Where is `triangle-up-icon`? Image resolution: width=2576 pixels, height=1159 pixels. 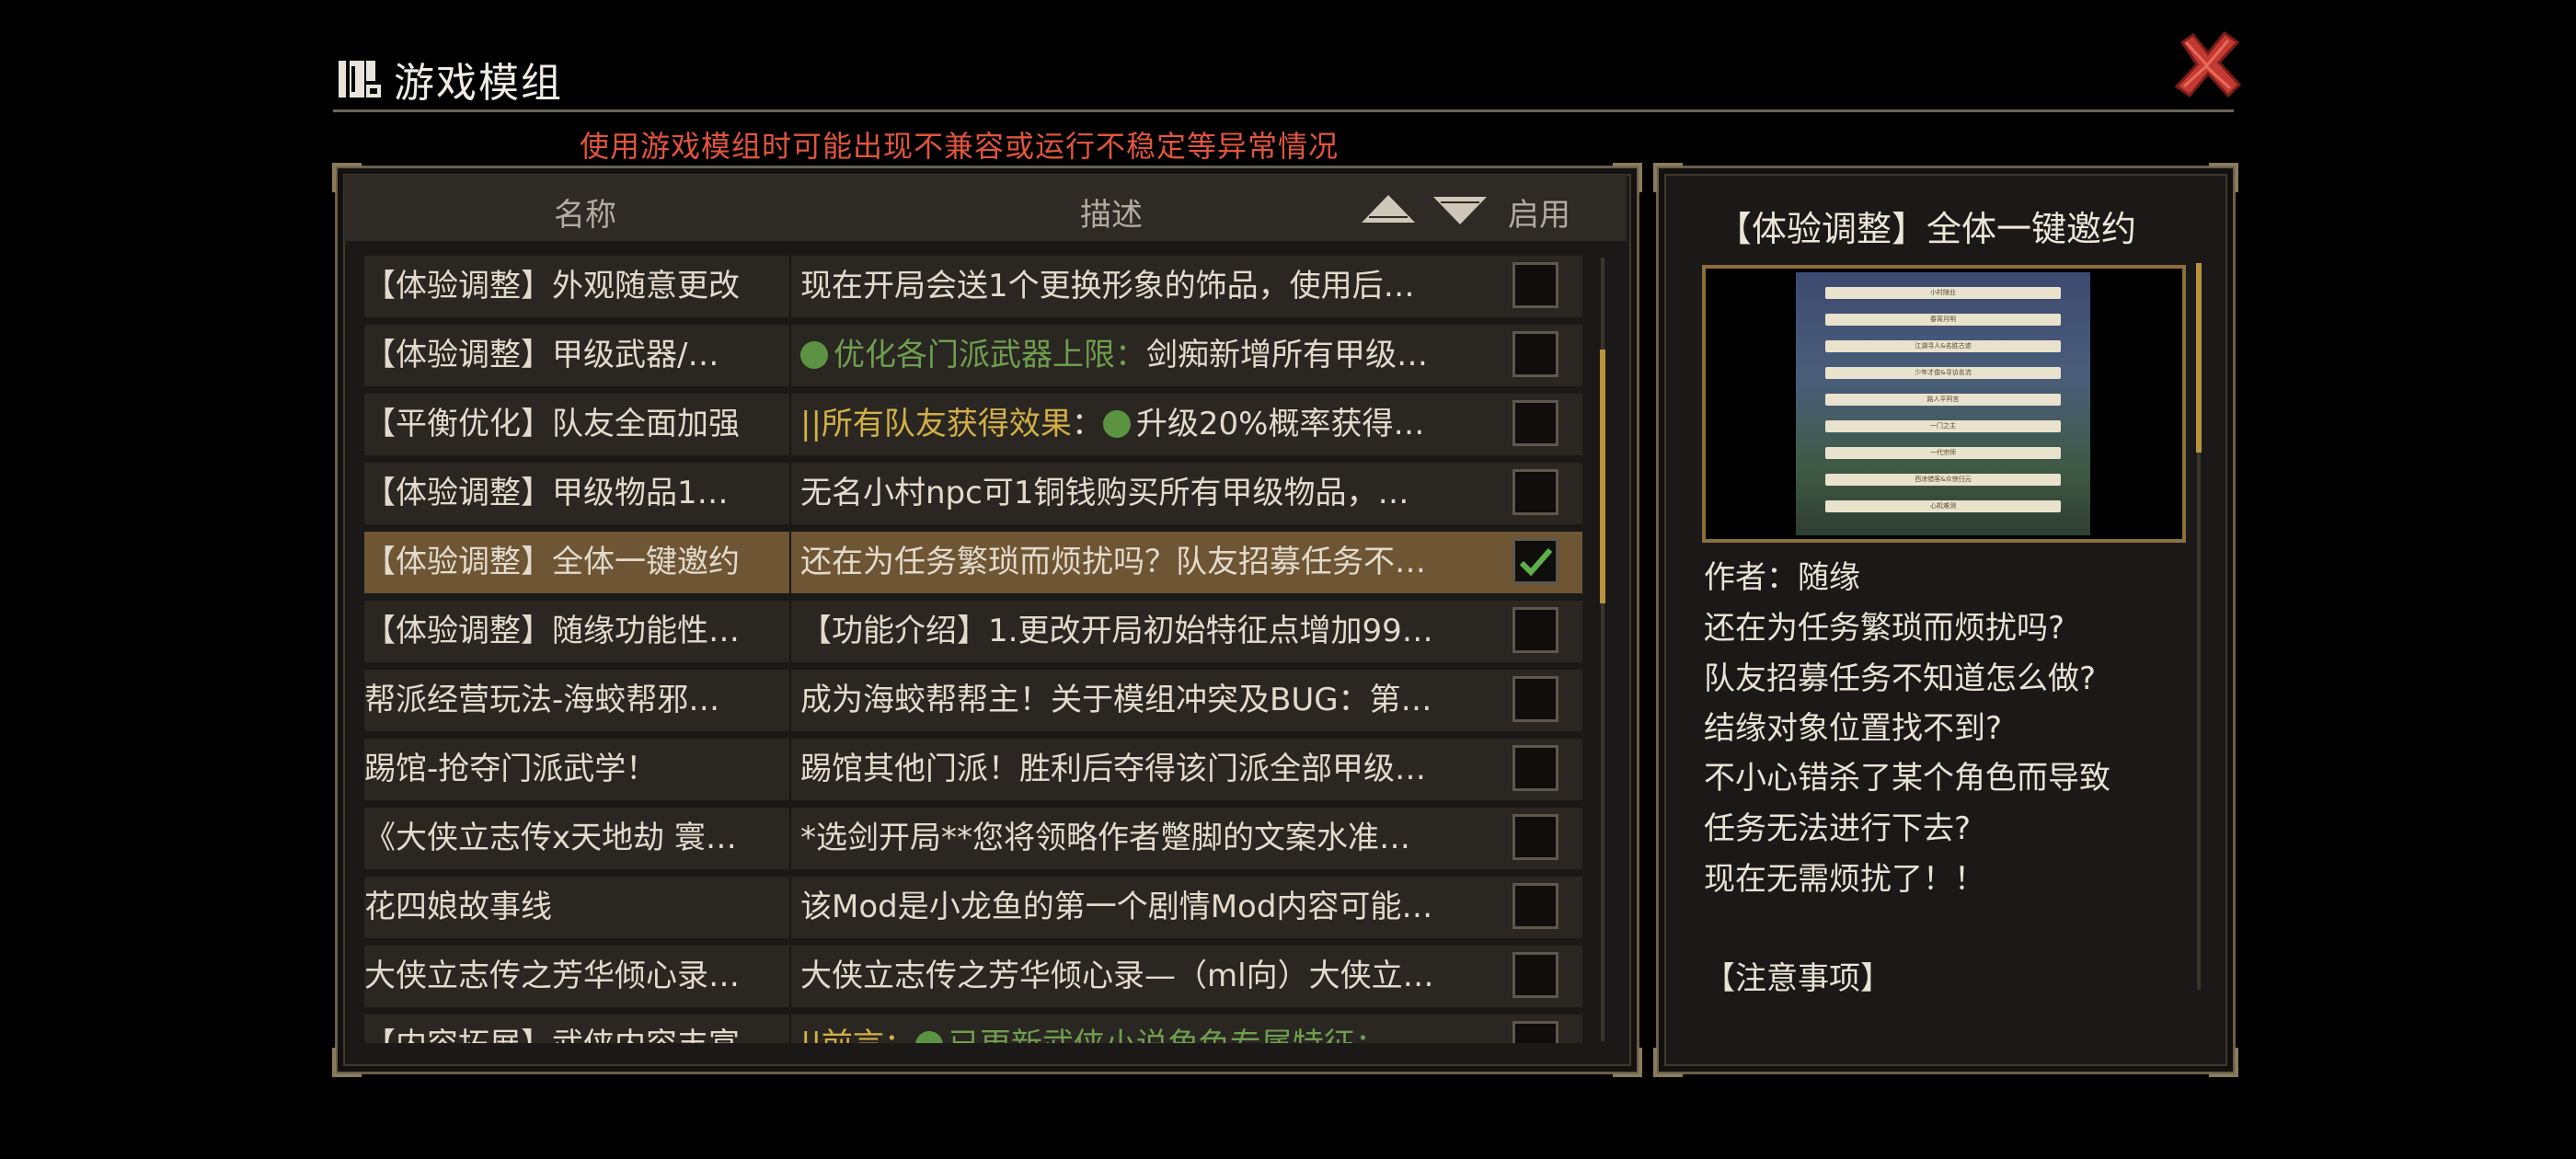
triangle-up-icon is located at coordinates (1388, 209).